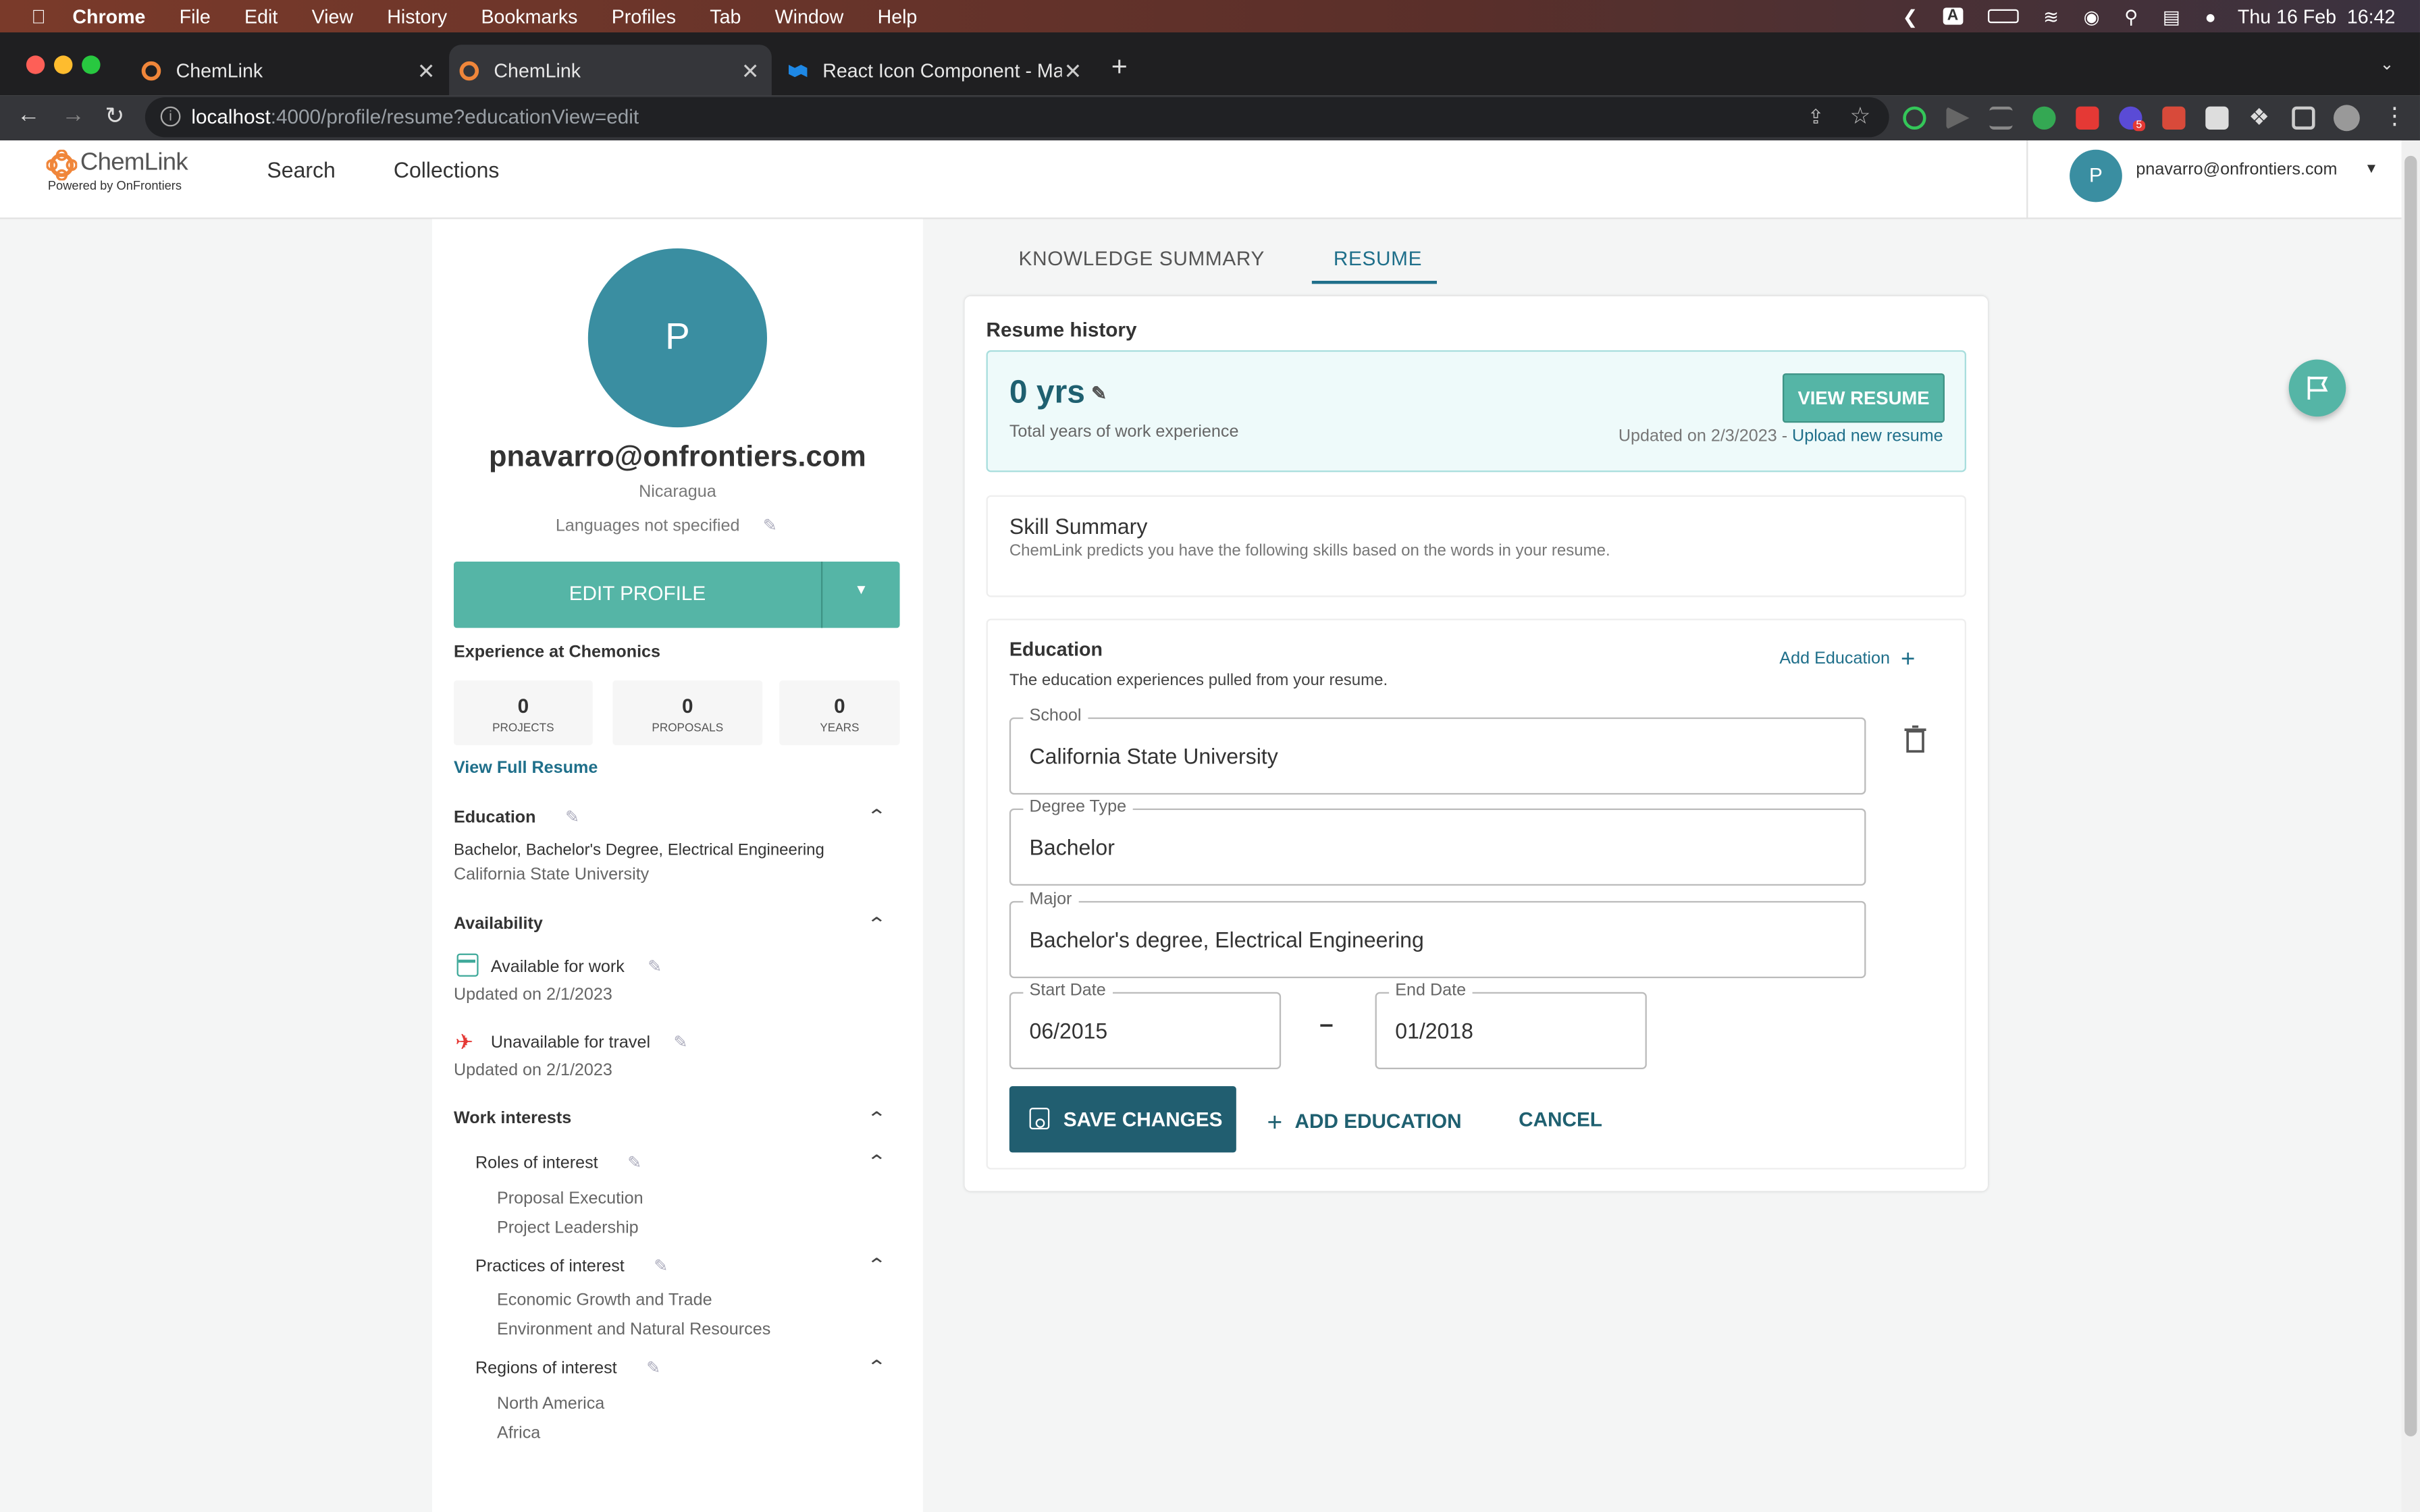 The height and width of the screenshot is (1512, 2420). Describe the element at coordinates (529, 16) in the screenshot. I see `menu-bookmarks: Bookmarks` at that location.